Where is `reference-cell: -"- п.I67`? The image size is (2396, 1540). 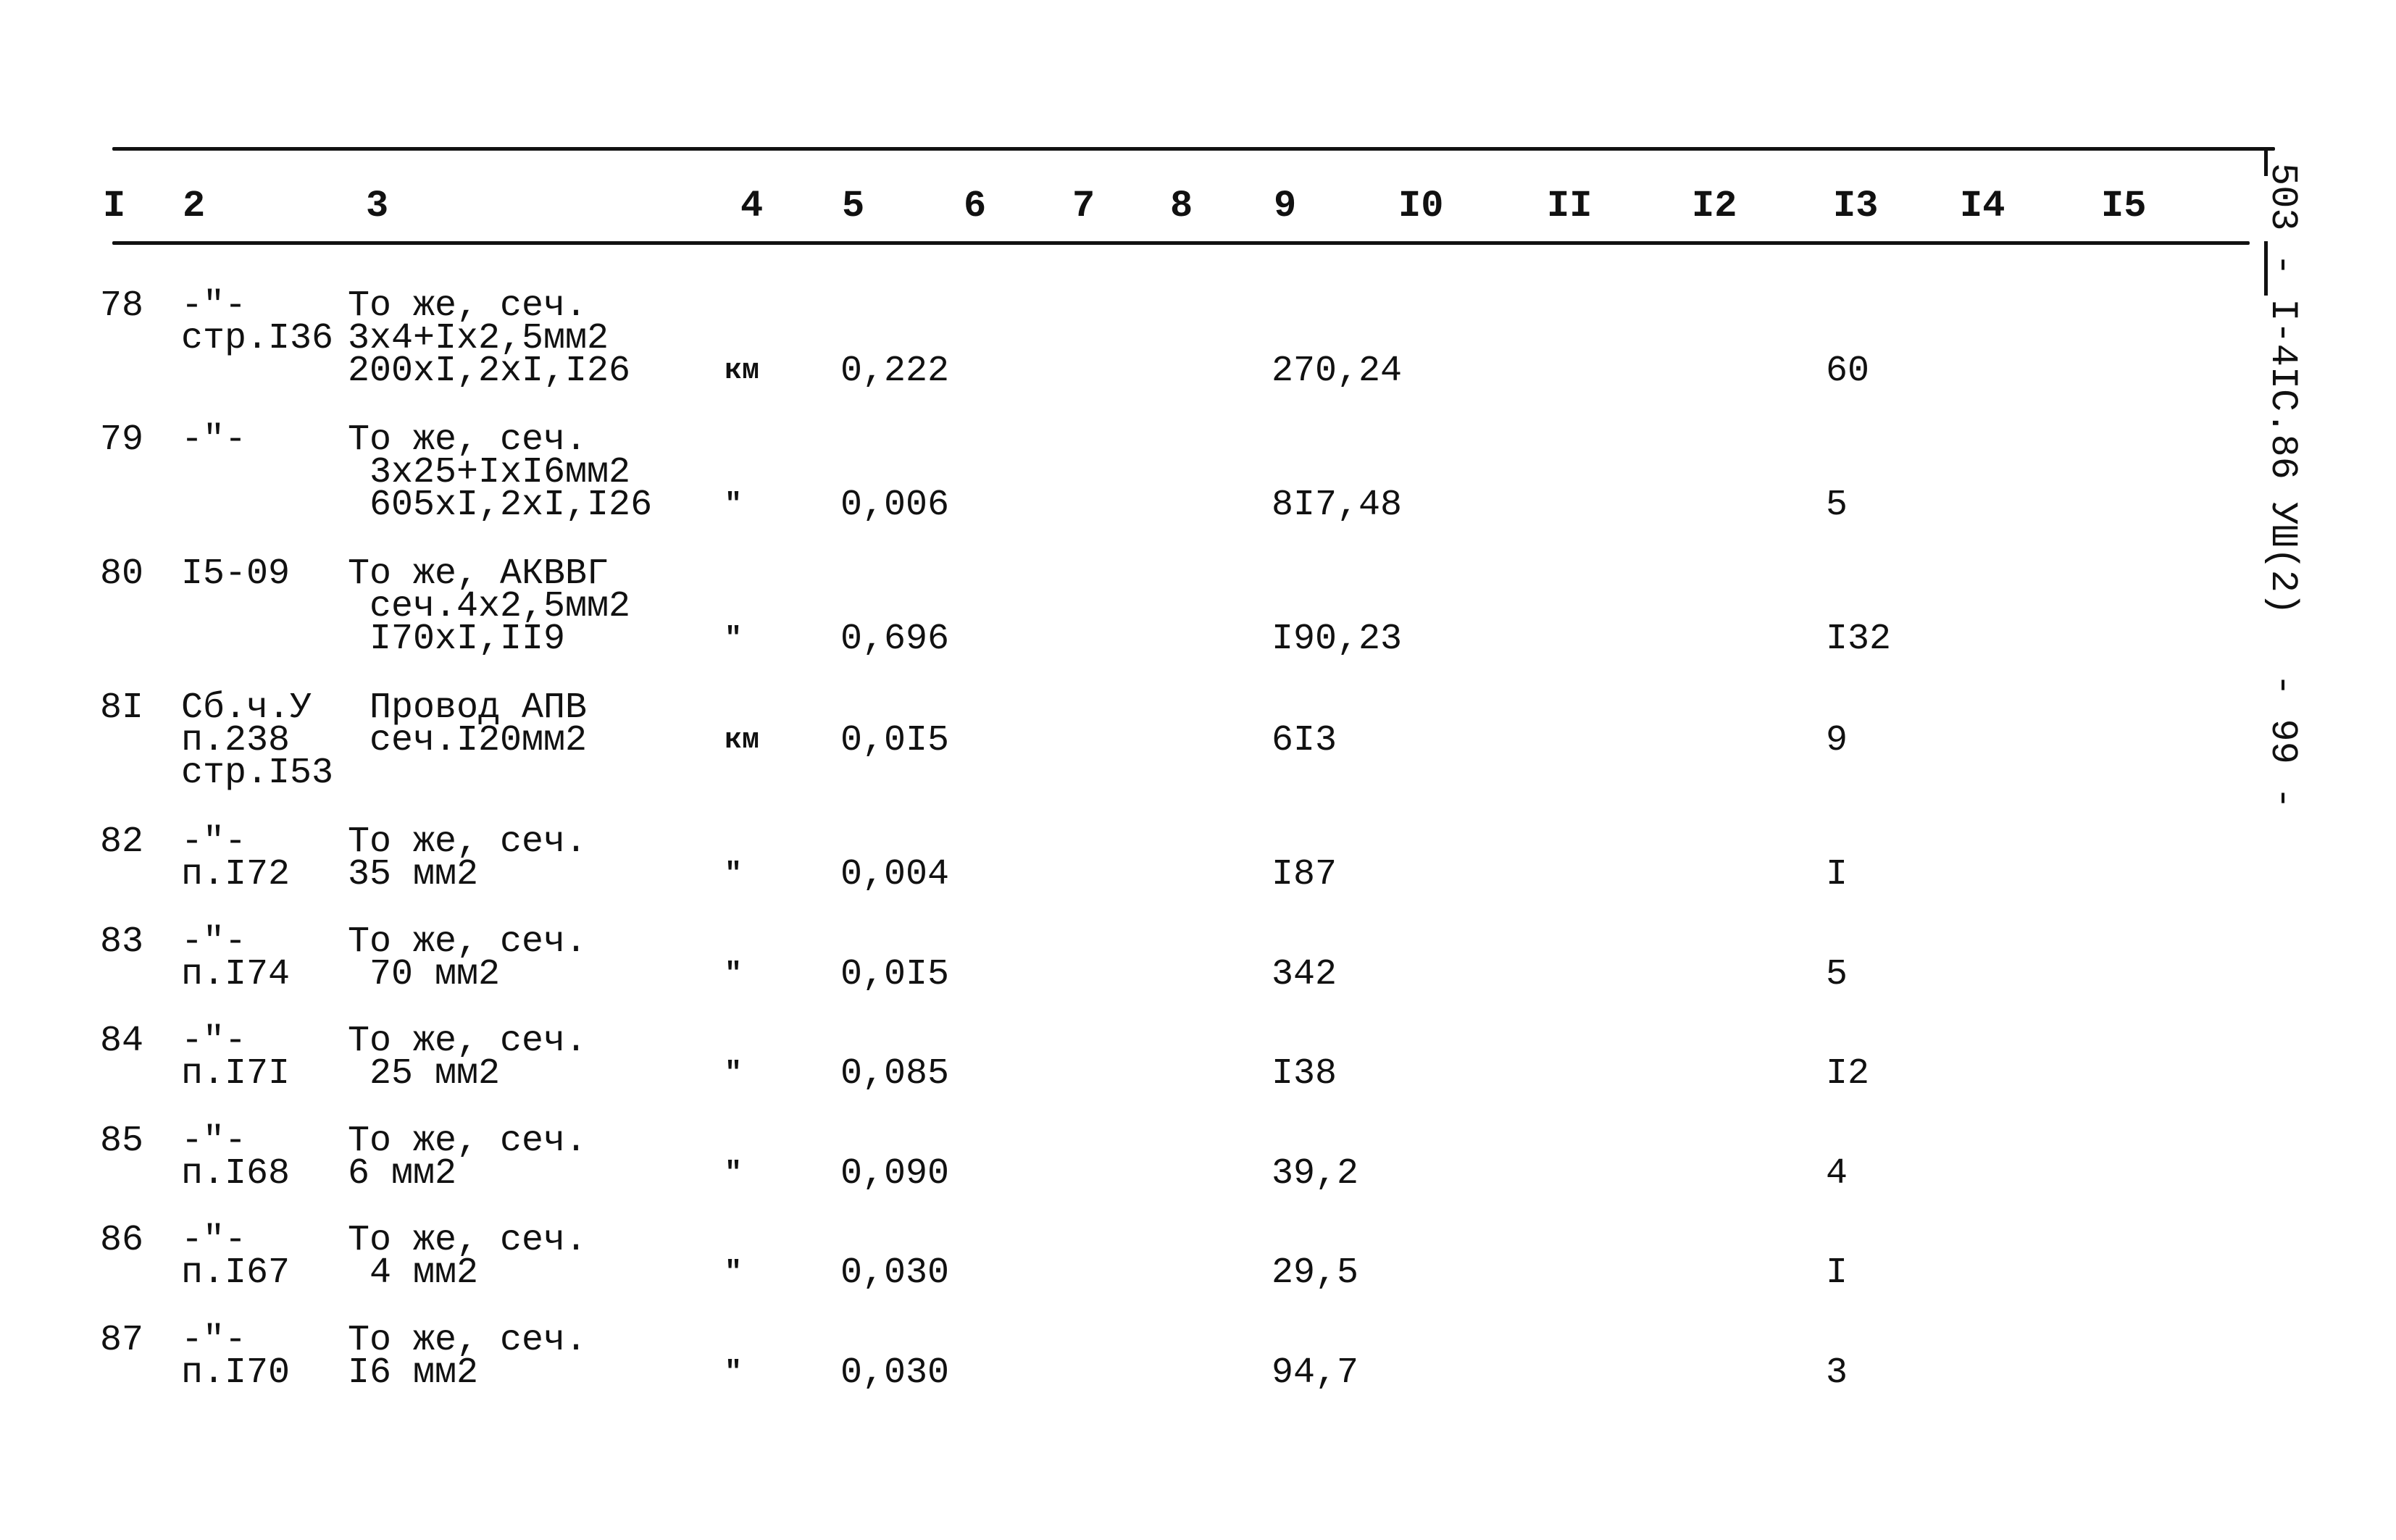 reference-cell: -"- п.I67 is located at coordinates (236, 1258).